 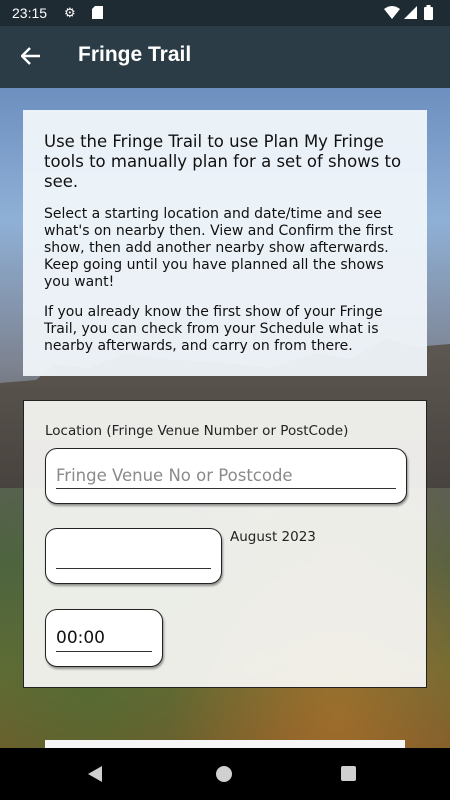 What do you see at coordinates (133, 568) in the screenshot?
I see `date-underline` at bounding box center [133, 568].